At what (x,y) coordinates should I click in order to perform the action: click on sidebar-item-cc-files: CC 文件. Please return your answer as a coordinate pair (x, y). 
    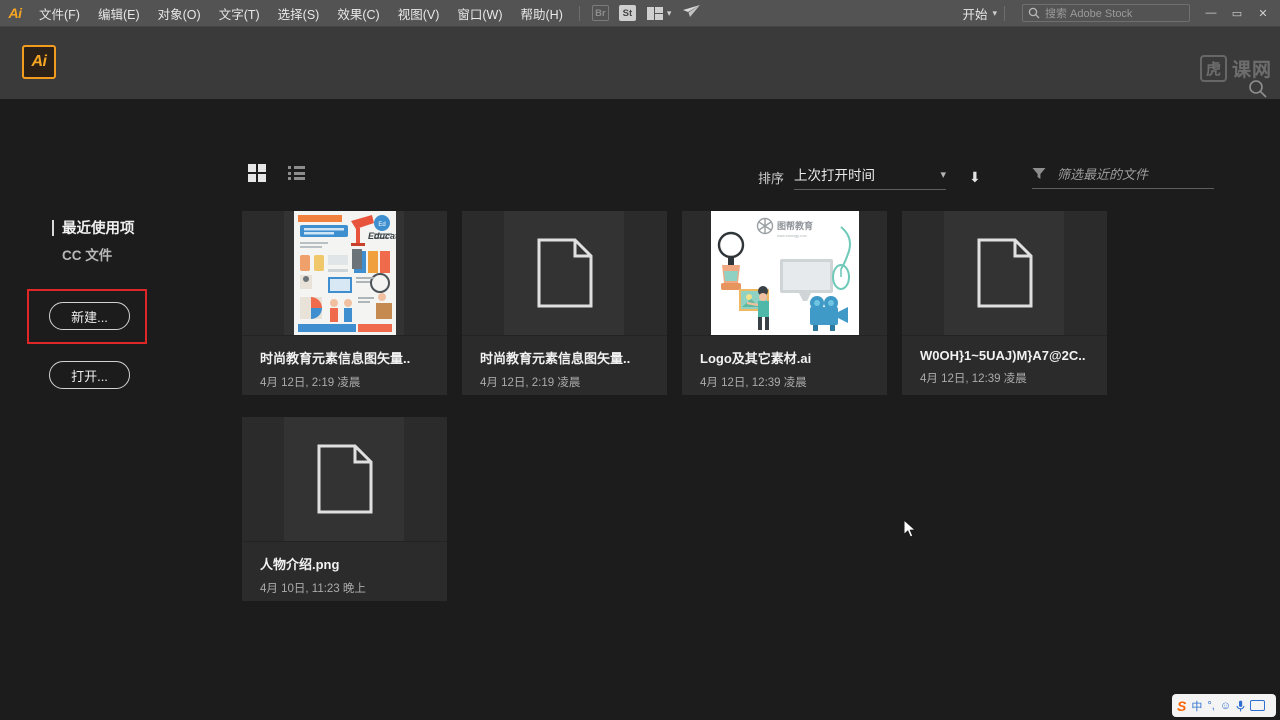
    Looking at the image, I should click on (87, 254).